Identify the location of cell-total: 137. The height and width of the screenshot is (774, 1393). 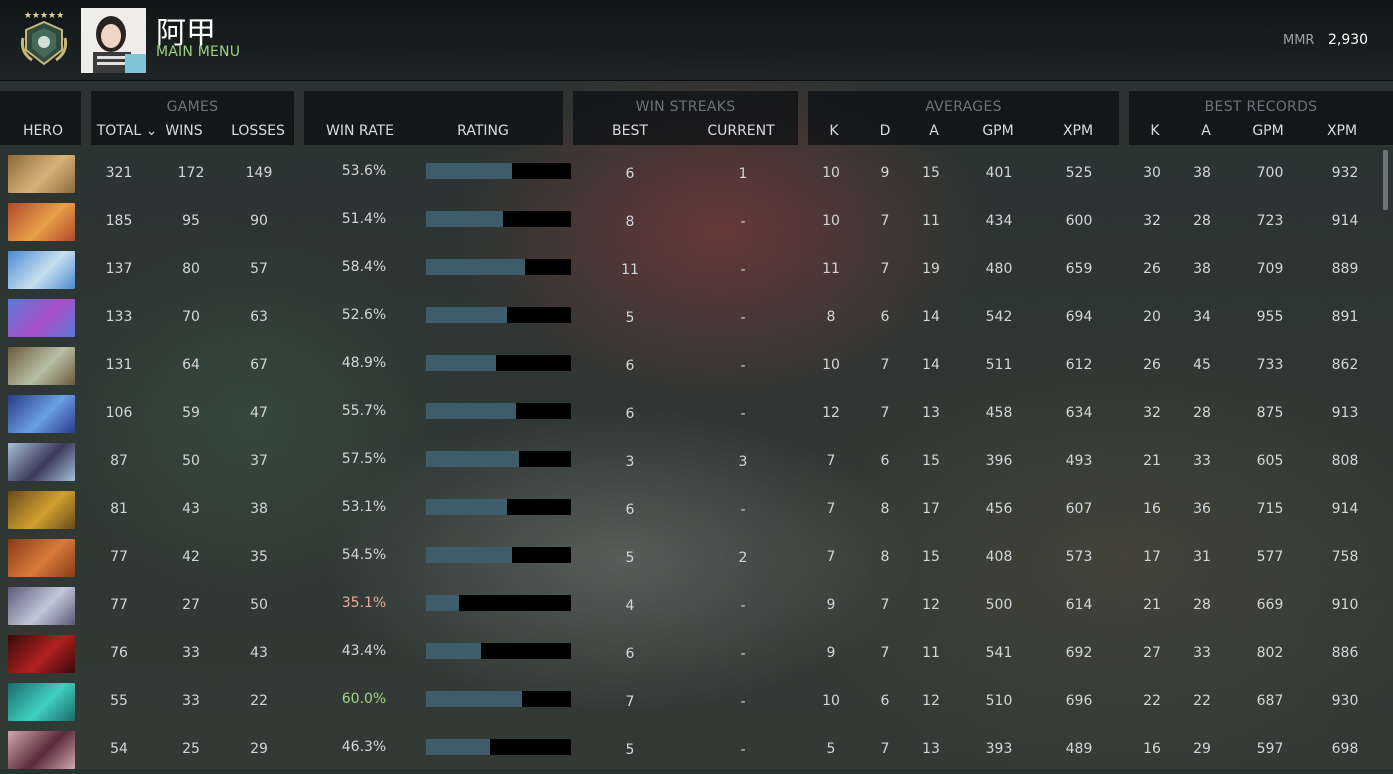
(119, 269).